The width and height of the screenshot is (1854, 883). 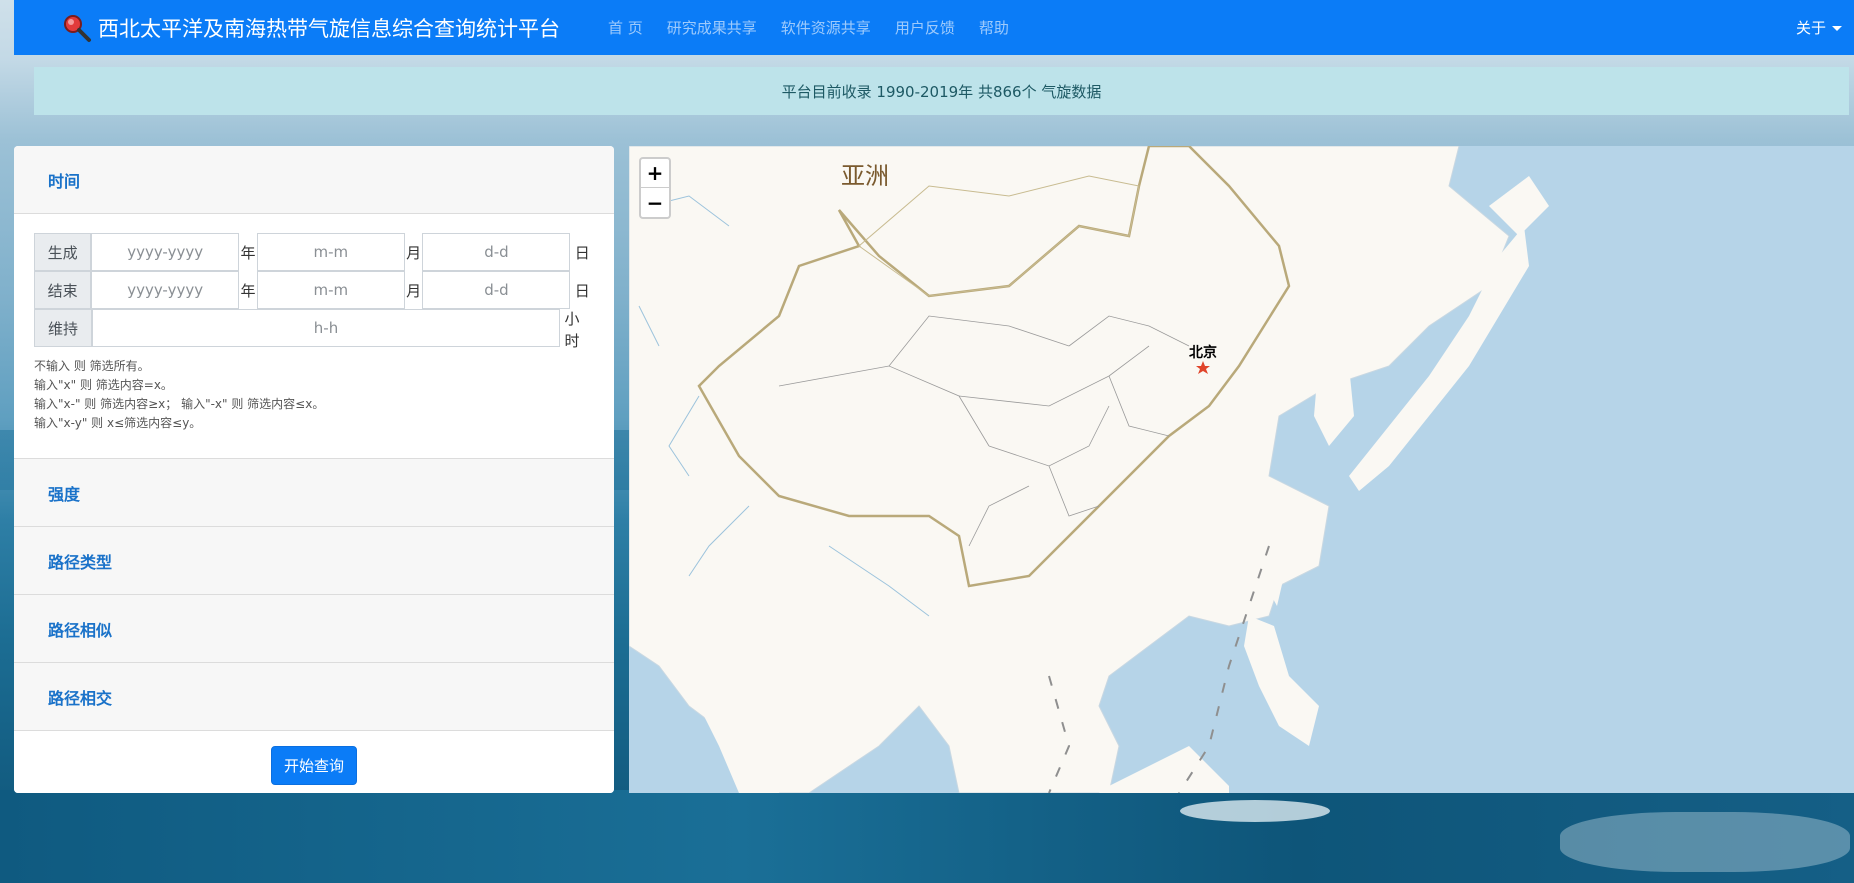 I want to click on hint-line: 输入"x" 则 筛选内容=x。, so click(x=103, y=385).